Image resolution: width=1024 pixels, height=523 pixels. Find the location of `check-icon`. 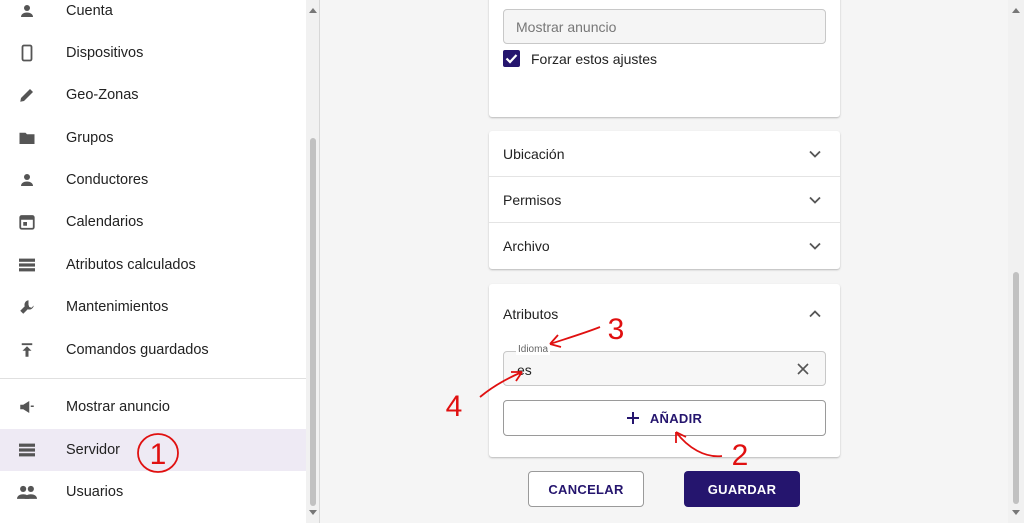

check-icon is located at coordinates (511, 59).